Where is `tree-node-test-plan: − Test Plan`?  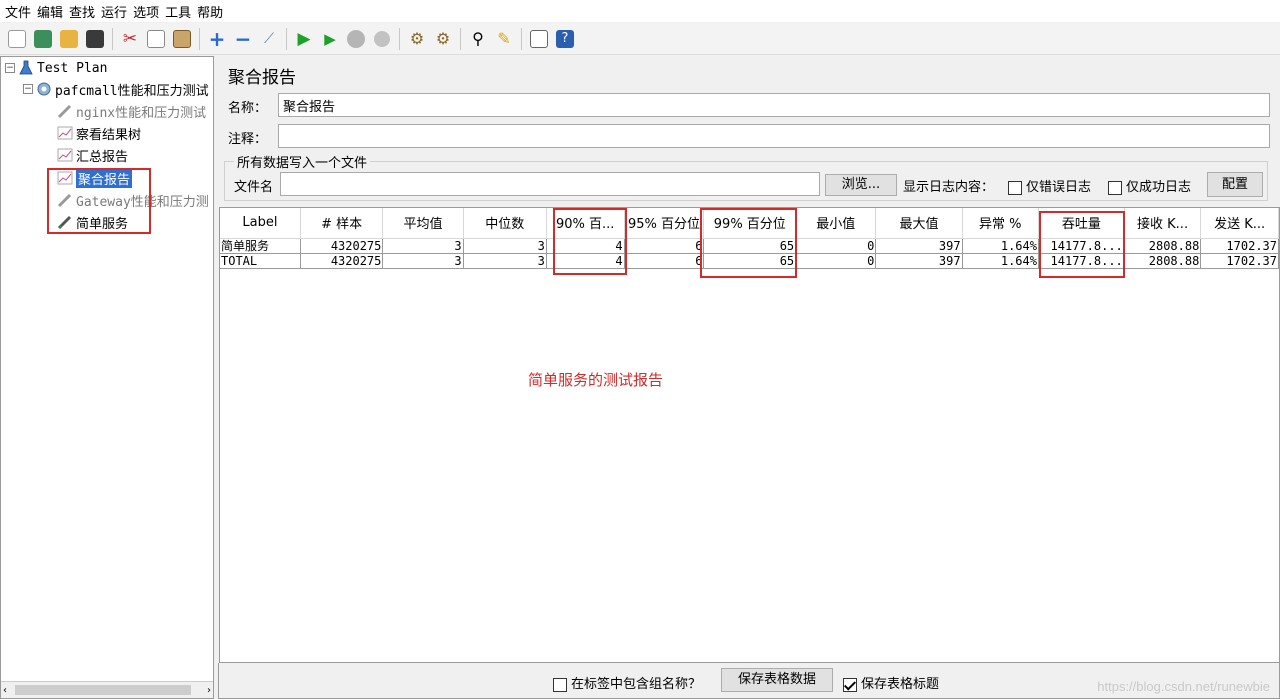
tree-node-test-plan: − Test Plan is located at coordinates (56, 68).